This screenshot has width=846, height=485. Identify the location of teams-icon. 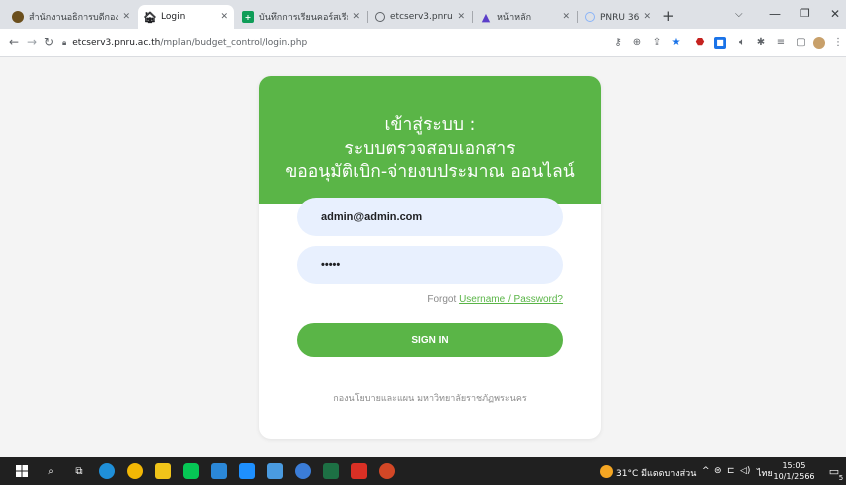
(247, 471).